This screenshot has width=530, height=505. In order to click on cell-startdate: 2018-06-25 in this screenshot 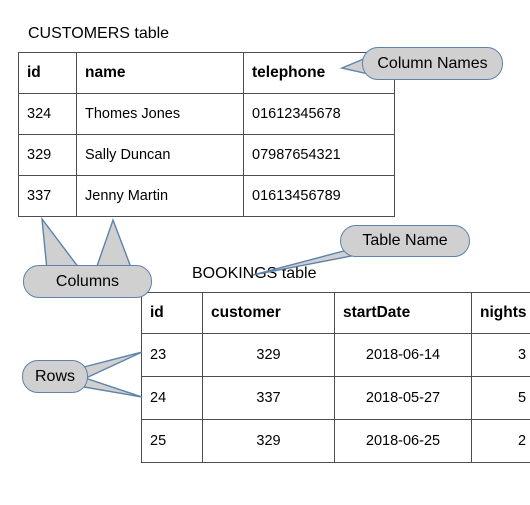, I will do `click(403, 441)`.